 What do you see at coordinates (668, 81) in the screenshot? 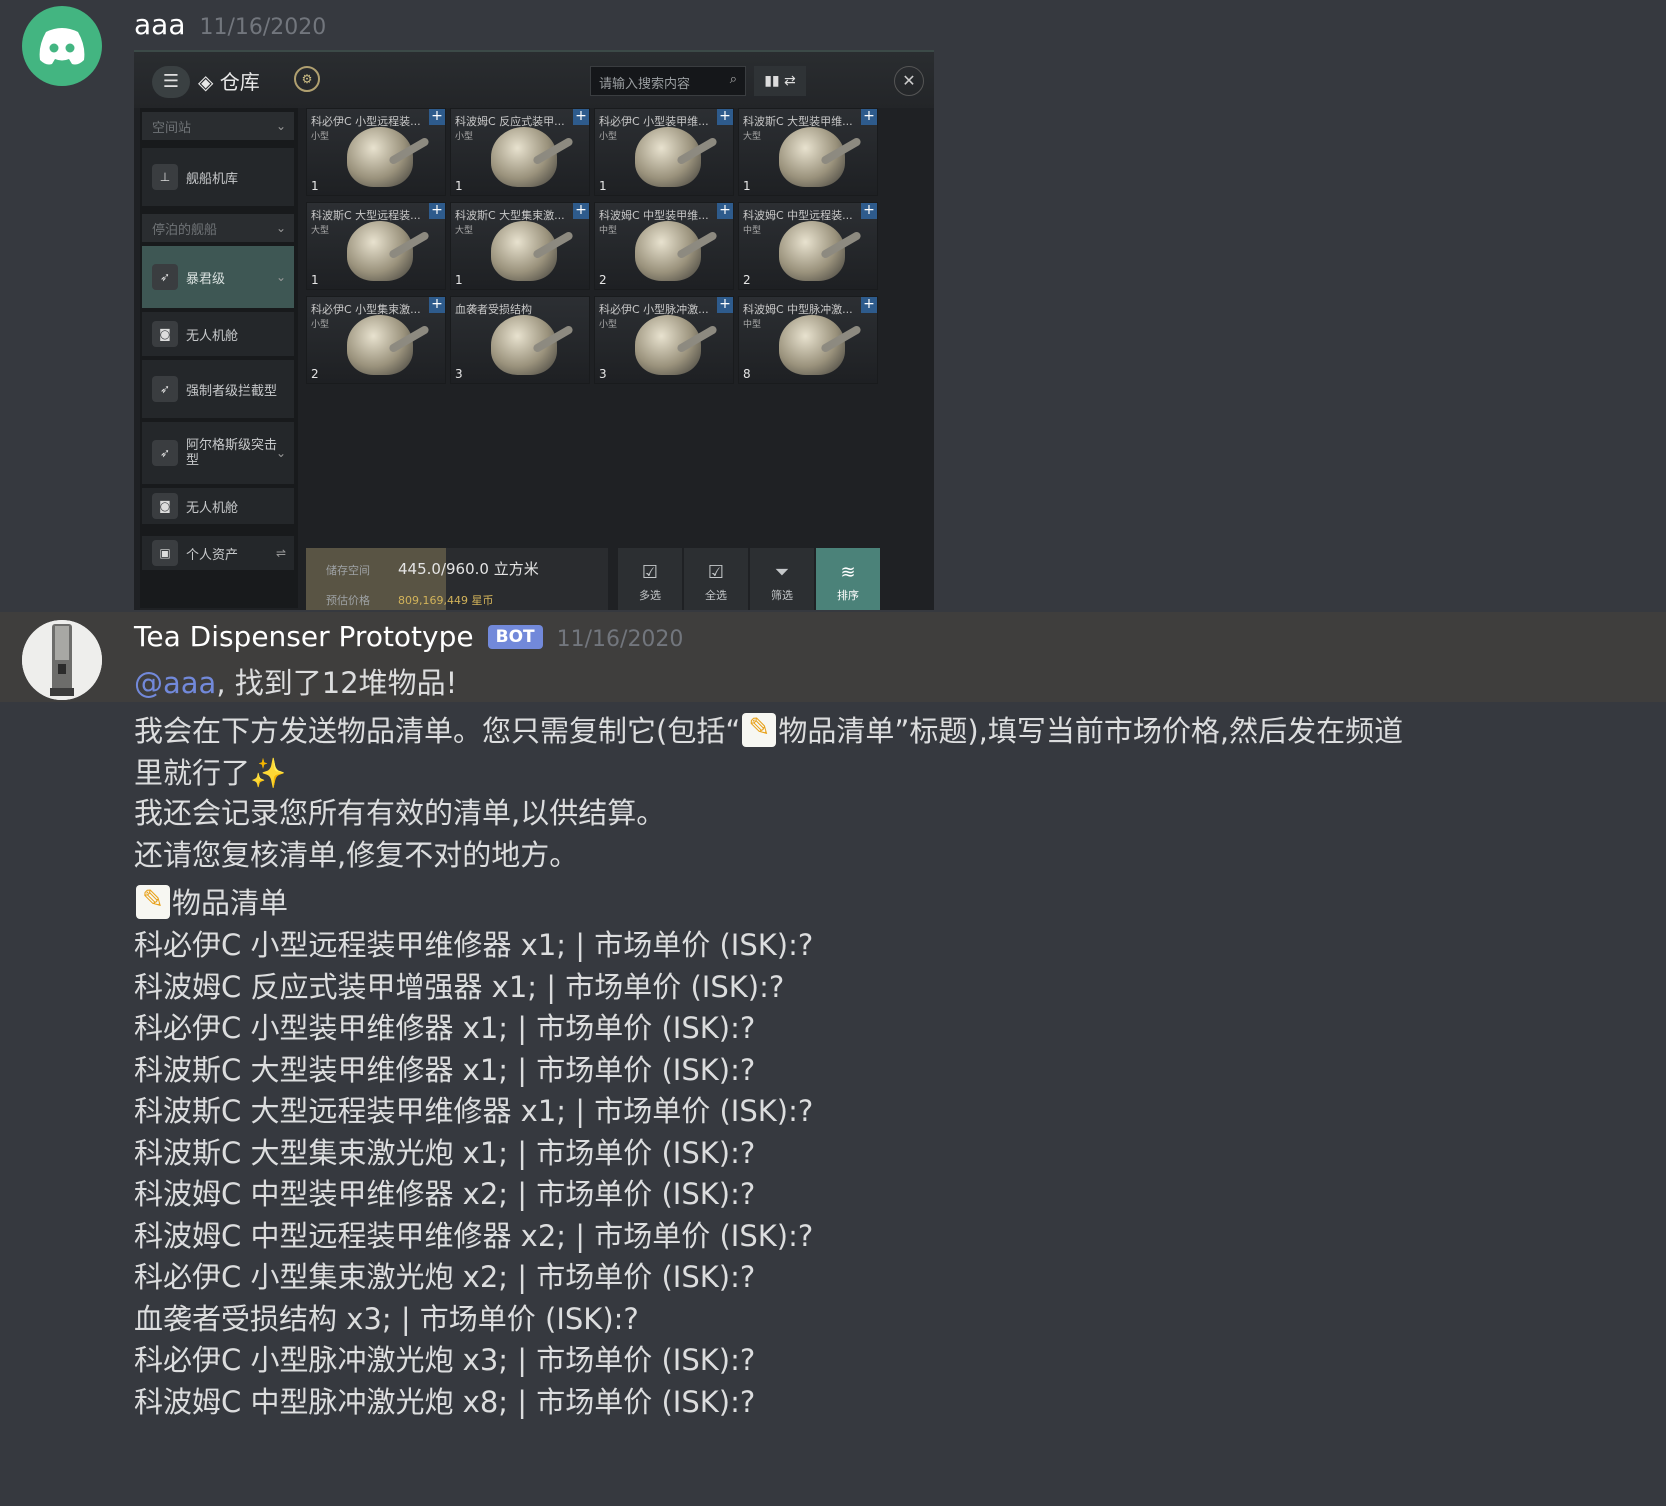
I see `search-input: 请输入搜索内容 ⌕` at bounding box center [668, 81].